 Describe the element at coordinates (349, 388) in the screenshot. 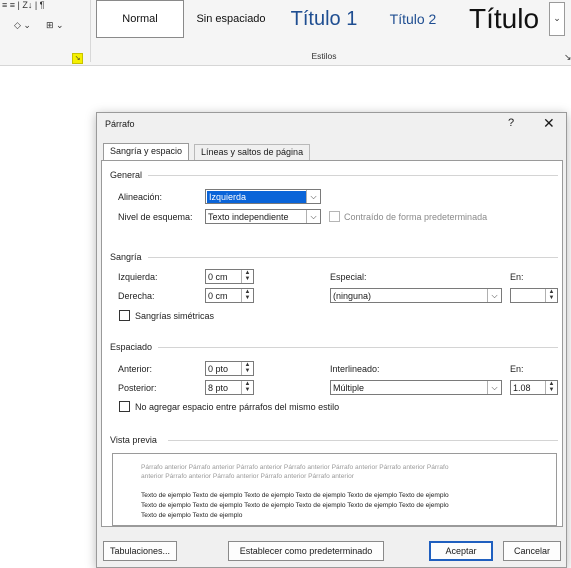

I see `interlineado-value: Múltiple` at that location.